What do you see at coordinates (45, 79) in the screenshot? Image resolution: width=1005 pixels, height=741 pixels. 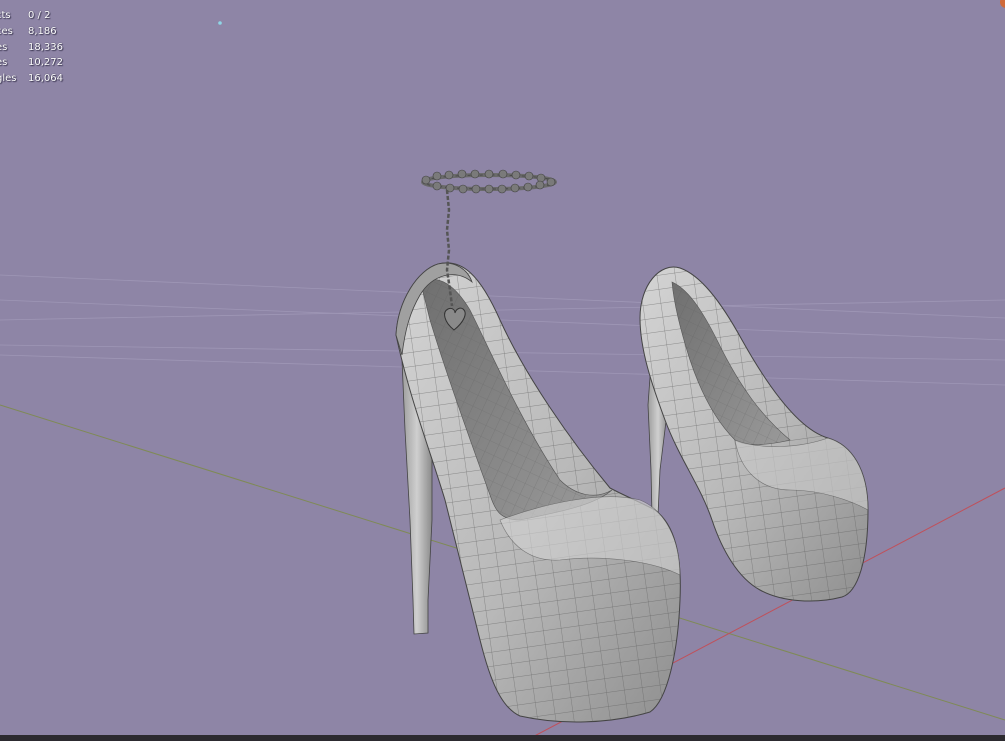 I see `stat-value: 16,064` at bounding box center [45, 79].